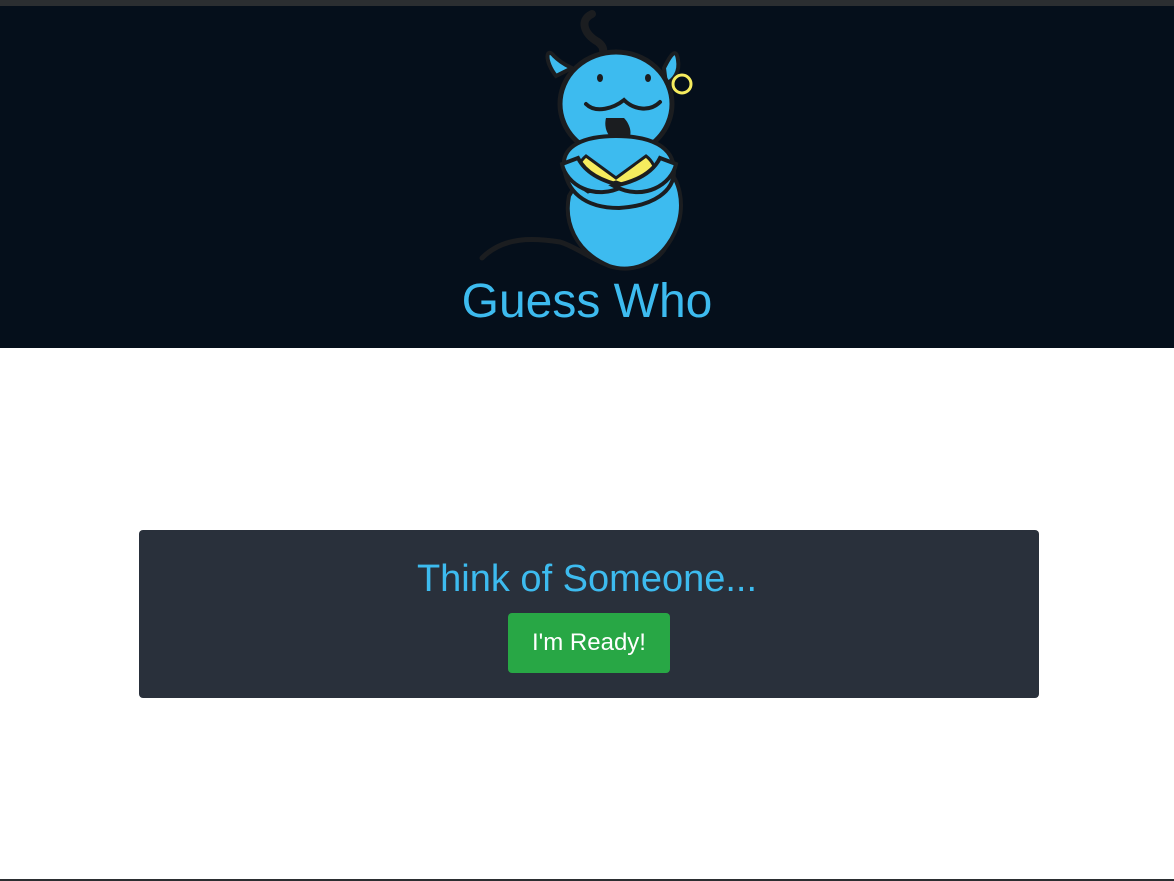 The width and height of the screenshot is (1174, 881). I want to click on ready-button: I'm Ready!, so click(589, 643).